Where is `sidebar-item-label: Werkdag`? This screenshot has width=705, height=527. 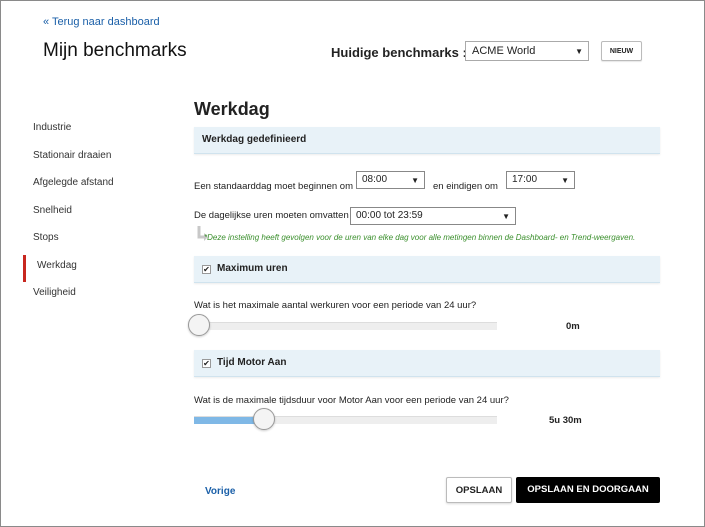
sidebar-item-label: Werkdag is located at coordinates (57, 265).